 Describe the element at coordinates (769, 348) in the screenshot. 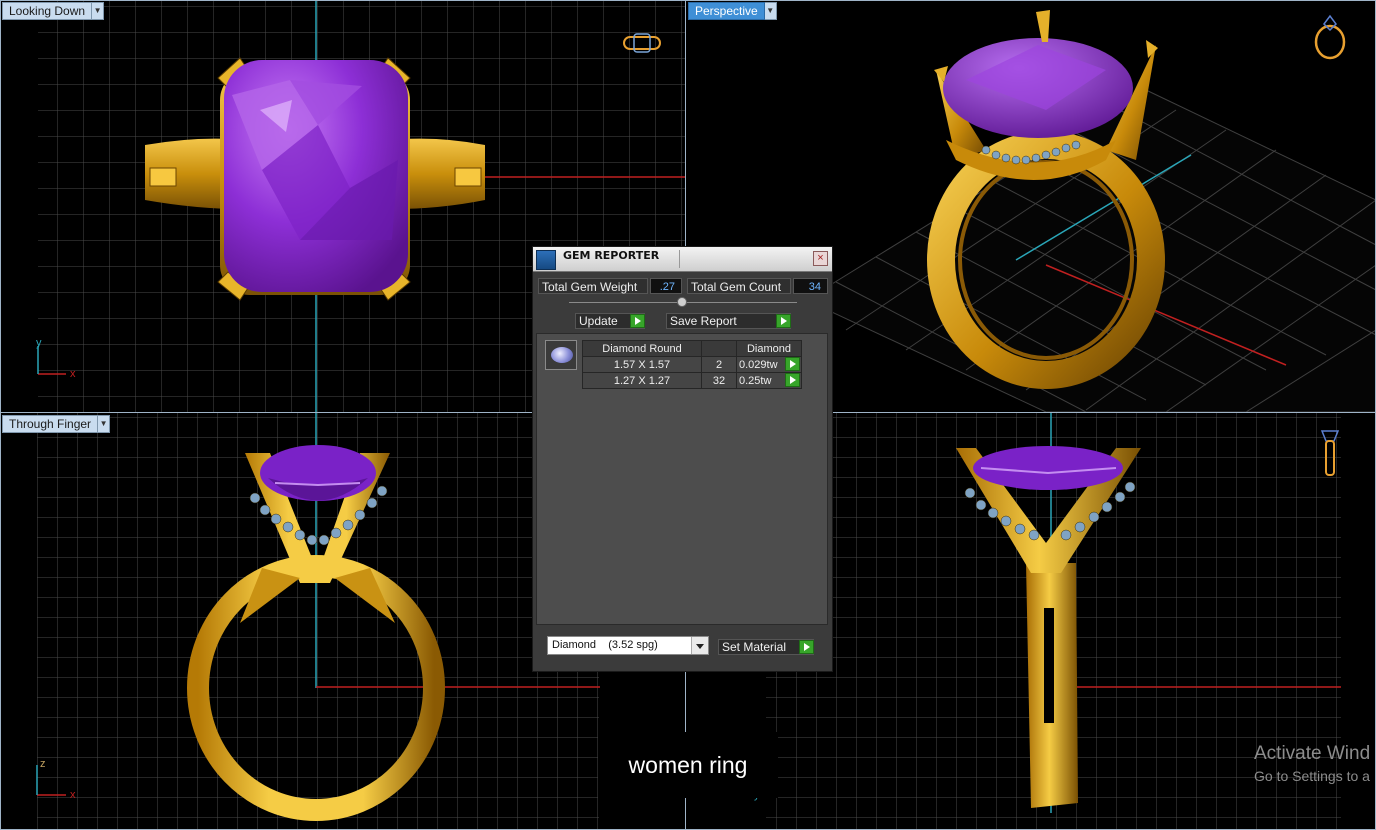

I see `table-header-material: Diamond` at that location.